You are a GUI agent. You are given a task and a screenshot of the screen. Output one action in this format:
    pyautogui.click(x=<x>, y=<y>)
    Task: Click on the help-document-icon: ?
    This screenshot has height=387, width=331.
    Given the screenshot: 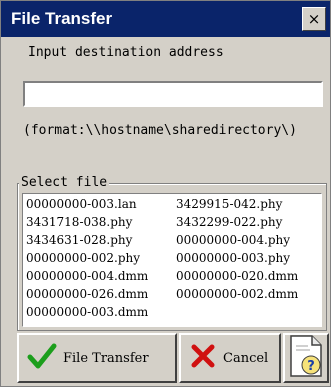 What is the action you would take?
    pyautogui.click(x=306, y=358)
    